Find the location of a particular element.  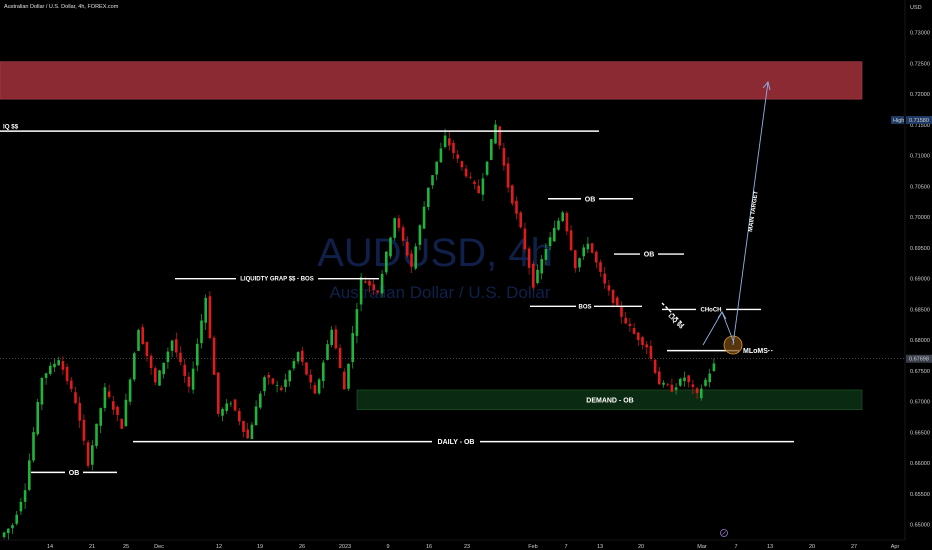

price-tick-label: 0.68000 is located at coordinates (920, 341).